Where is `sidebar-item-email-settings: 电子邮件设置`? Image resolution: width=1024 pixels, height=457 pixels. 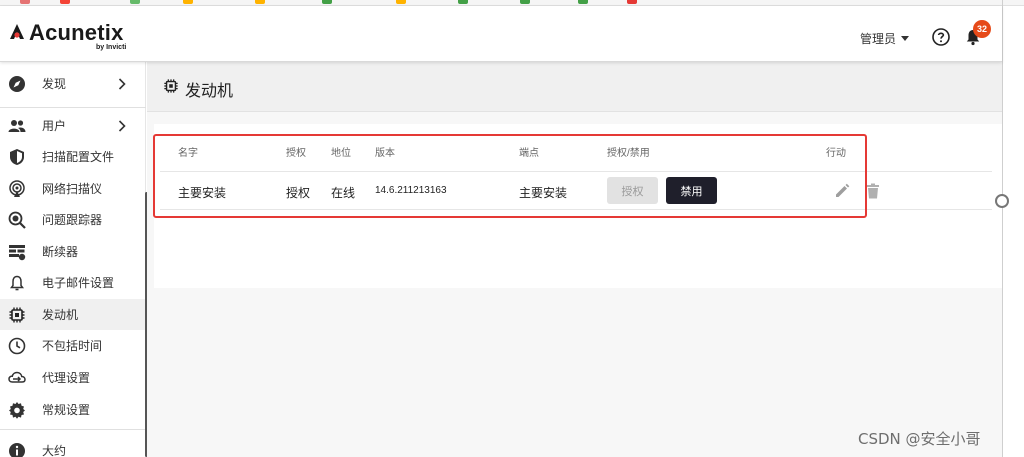 sidebar-item-email-settings: 电子邮件设置 is located at coordinates (73, 282).